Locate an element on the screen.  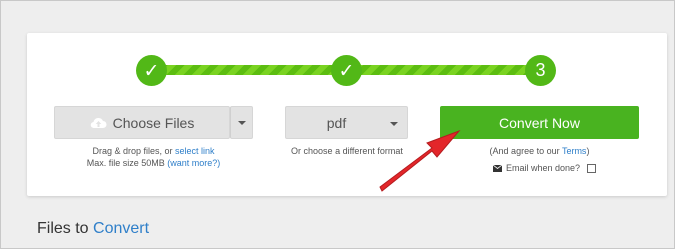
file-size-text: Max. file size 50MB is located at coordinates (127, 163).